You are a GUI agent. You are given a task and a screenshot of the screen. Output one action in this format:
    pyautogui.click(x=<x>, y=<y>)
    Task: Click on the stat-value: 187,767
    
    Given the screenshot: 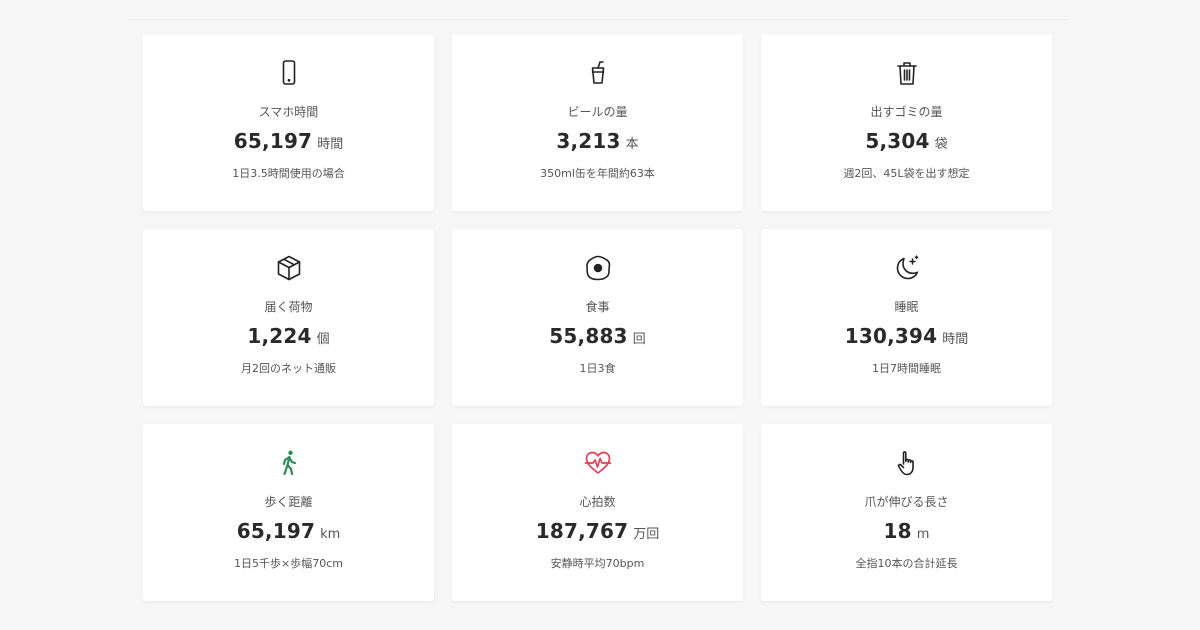 What is the action you would take?
    pyautogui.click(x=582, y=531)
    